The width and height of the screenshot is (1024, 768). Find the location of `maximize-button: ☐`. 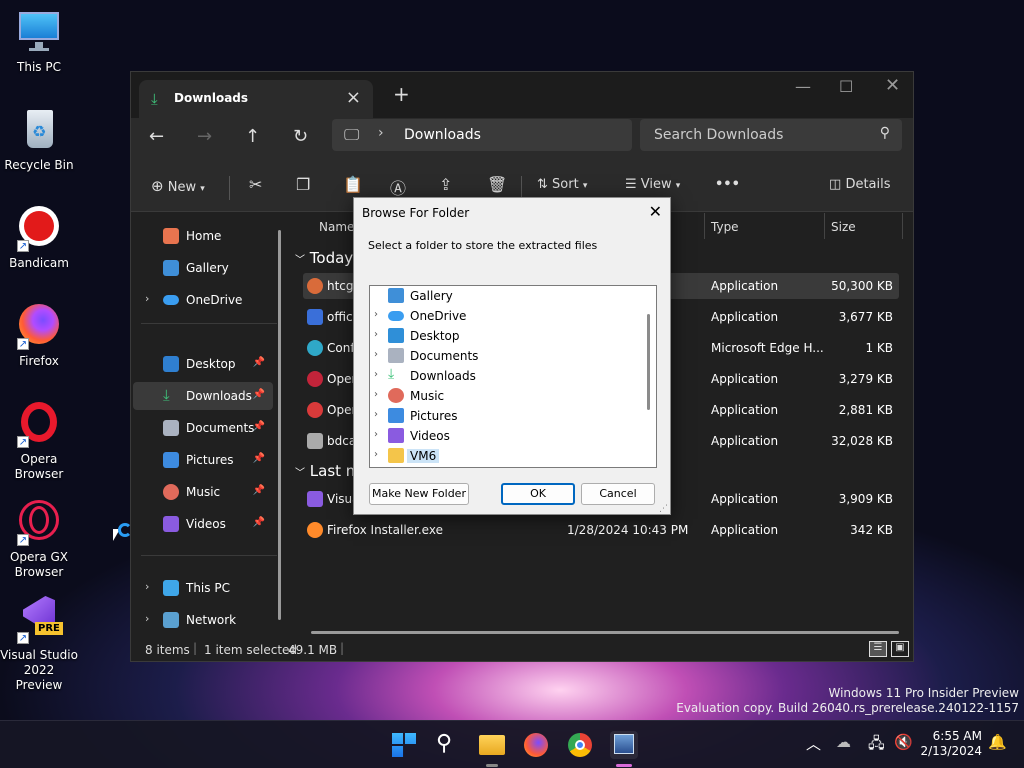

maximize-button: ☐ is located at coordinates (846, 86).